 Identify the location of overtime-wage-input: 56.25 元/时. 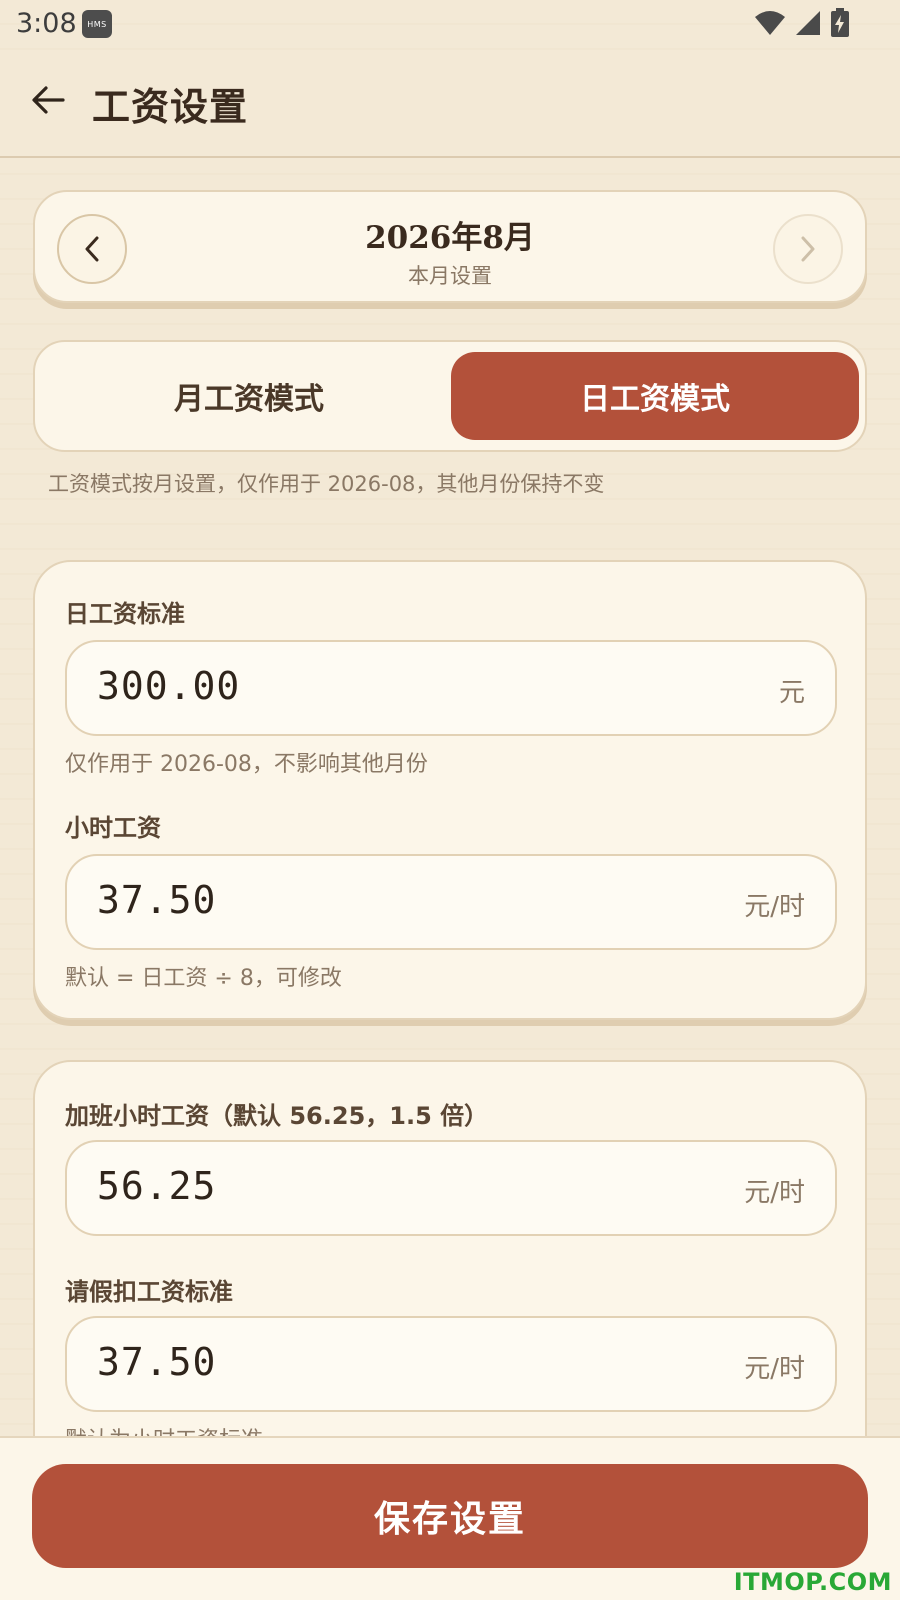
(451, 1188).